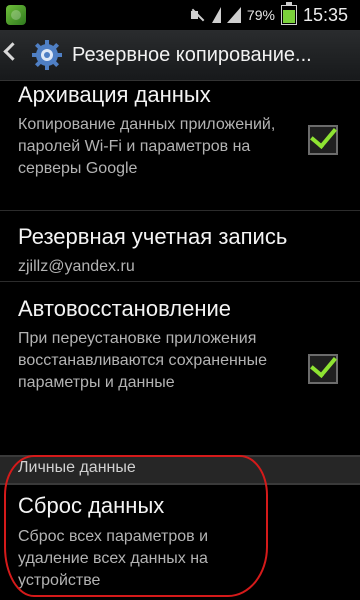  I want to click on auto-restore-checkbox, so click(323, 366).